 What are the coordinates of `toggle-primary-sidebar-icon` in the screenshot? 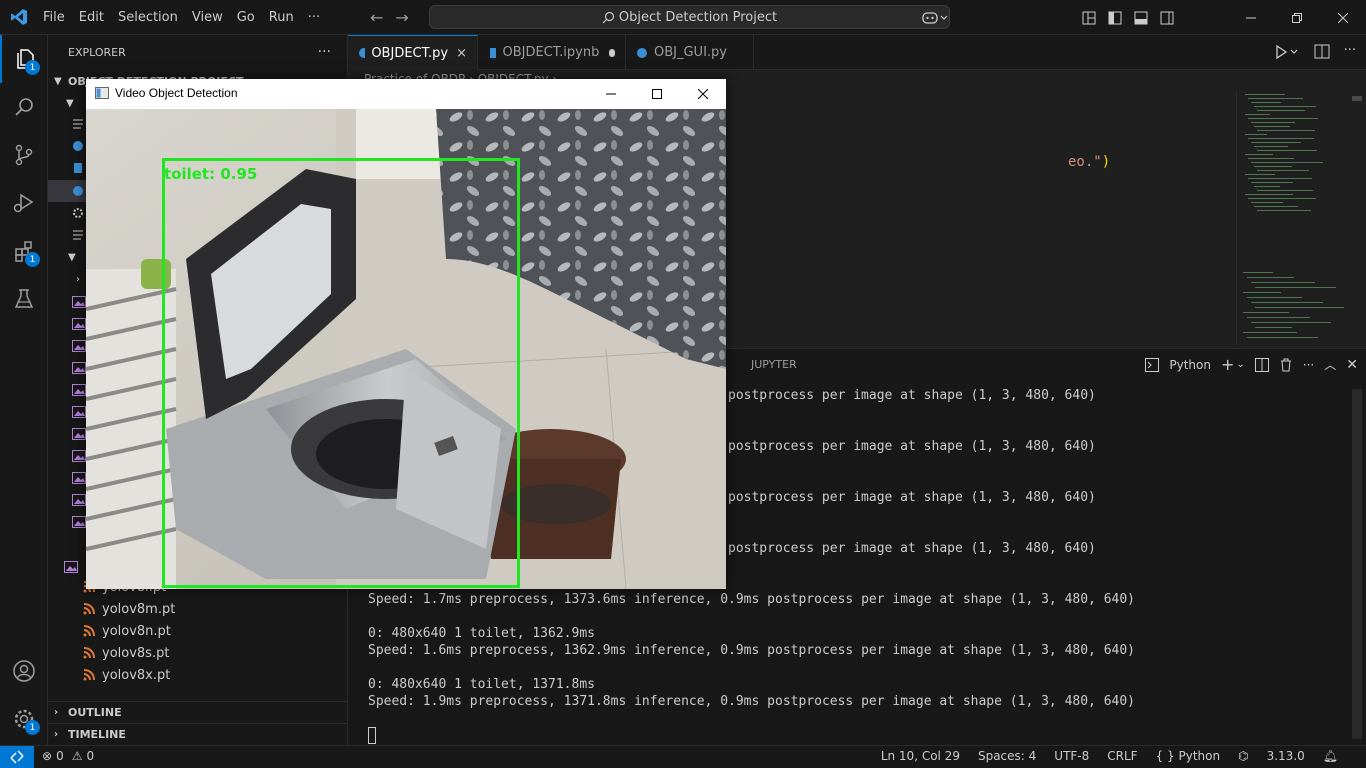 It's located at (1115, 18).